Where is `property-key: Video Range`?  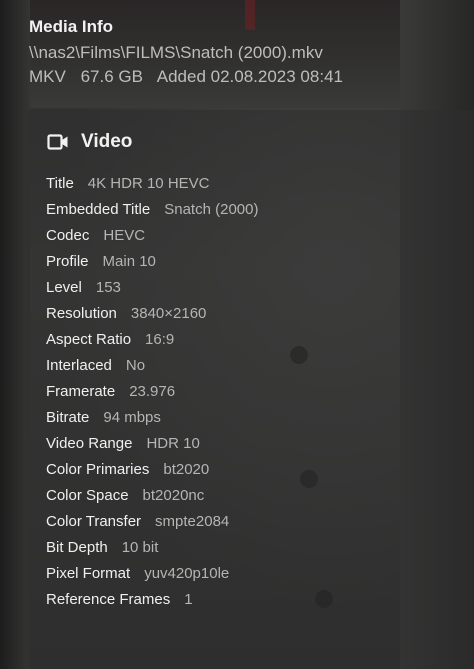 property-key: Video Range is located at coordinates (89, 443).